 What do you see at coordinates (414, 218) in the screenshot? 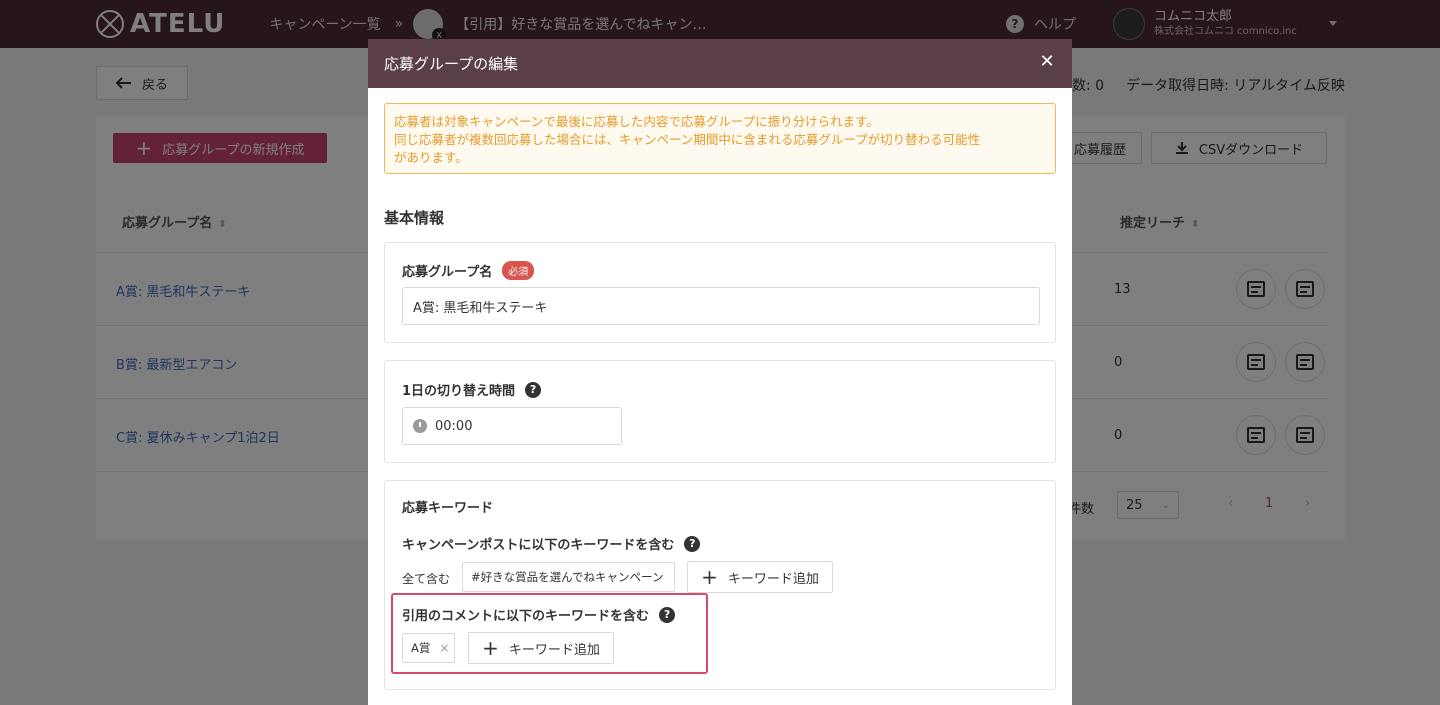
I see `section-basic-info: 基本情報` at bounding box center [414, 218].